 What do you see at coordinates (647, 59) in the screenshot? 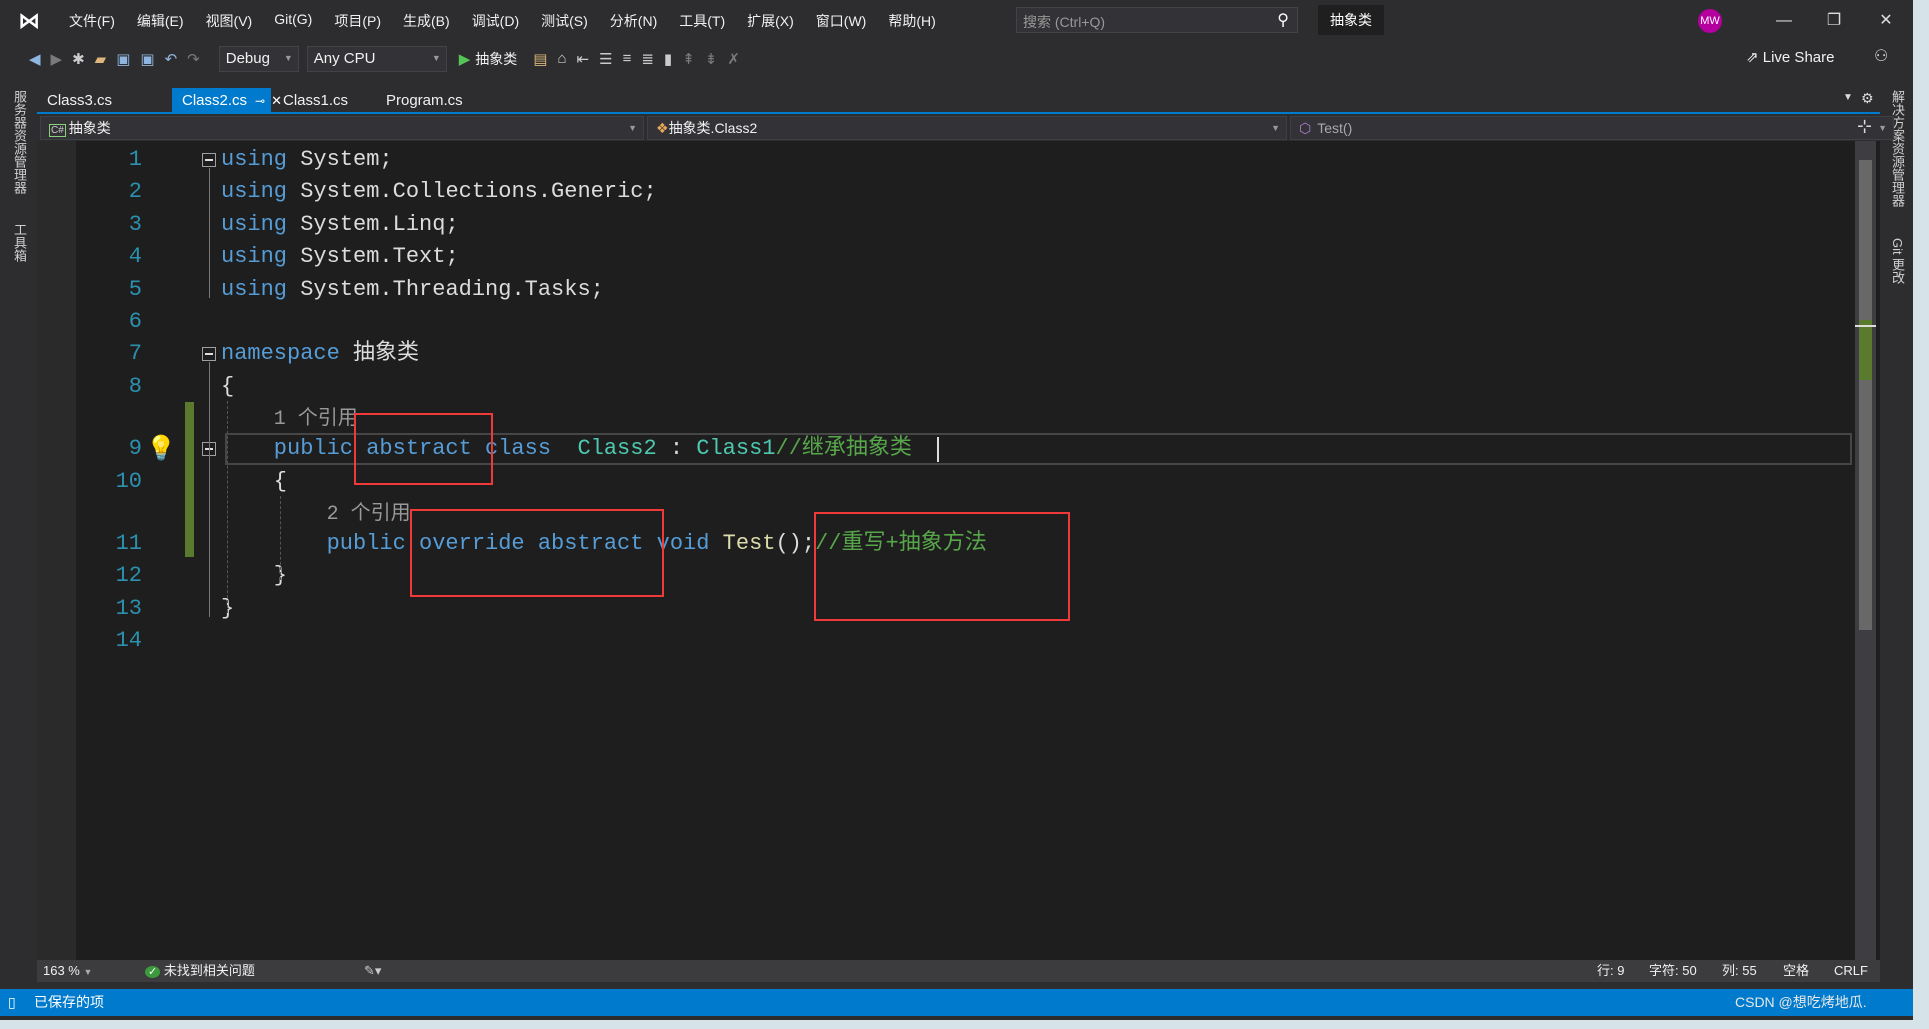
I see `uncomment-icon: ≣` at bounding box center [647, 59].